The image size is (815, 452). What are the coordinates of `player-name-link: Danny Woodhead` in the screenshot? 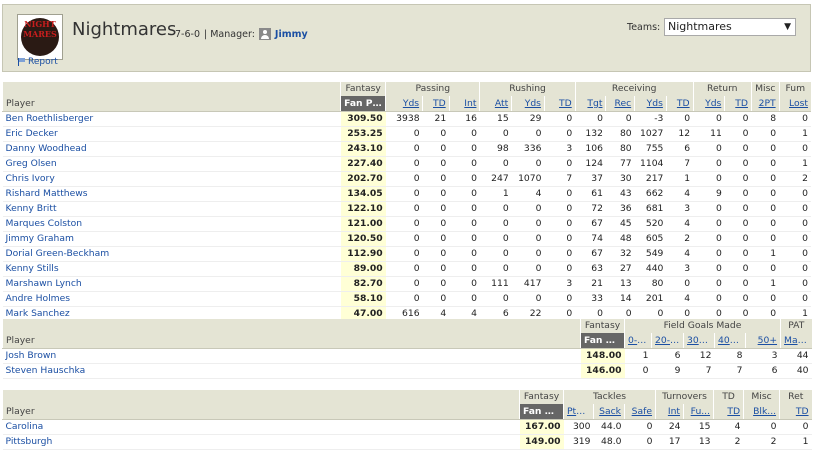 It's located at (171, 149).